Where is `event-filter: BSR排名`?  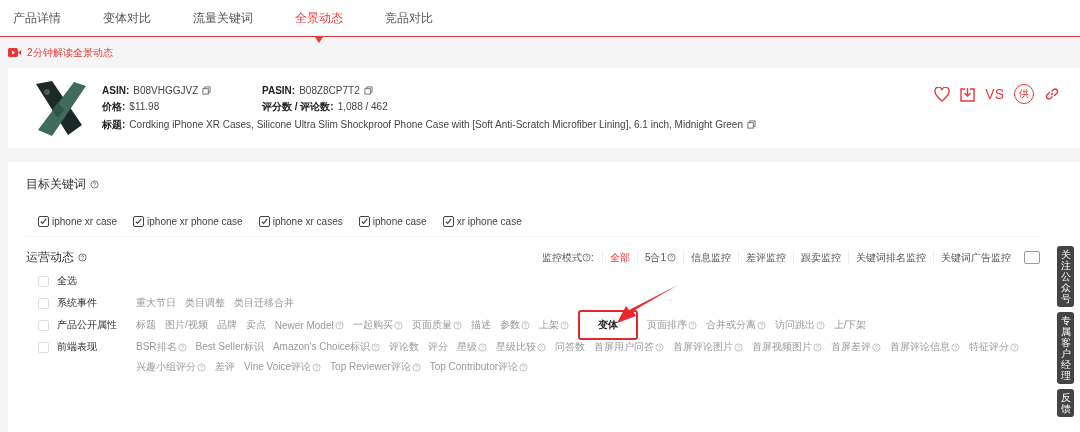 event-filter: BSR排名 is located at coordinates (161, 347).